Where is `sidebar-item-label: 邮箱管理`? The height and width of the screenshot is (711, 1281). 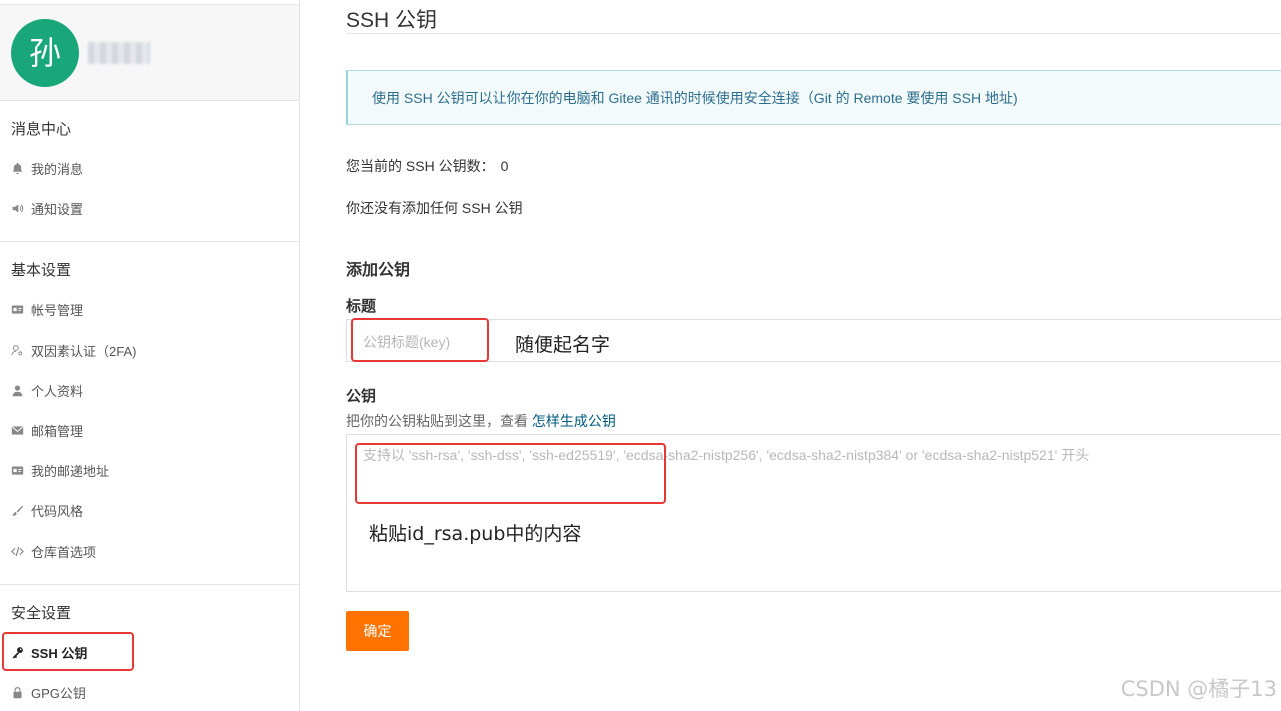 sidebar-item-label: 邮箱管理 is located at coordinates (57, 431).